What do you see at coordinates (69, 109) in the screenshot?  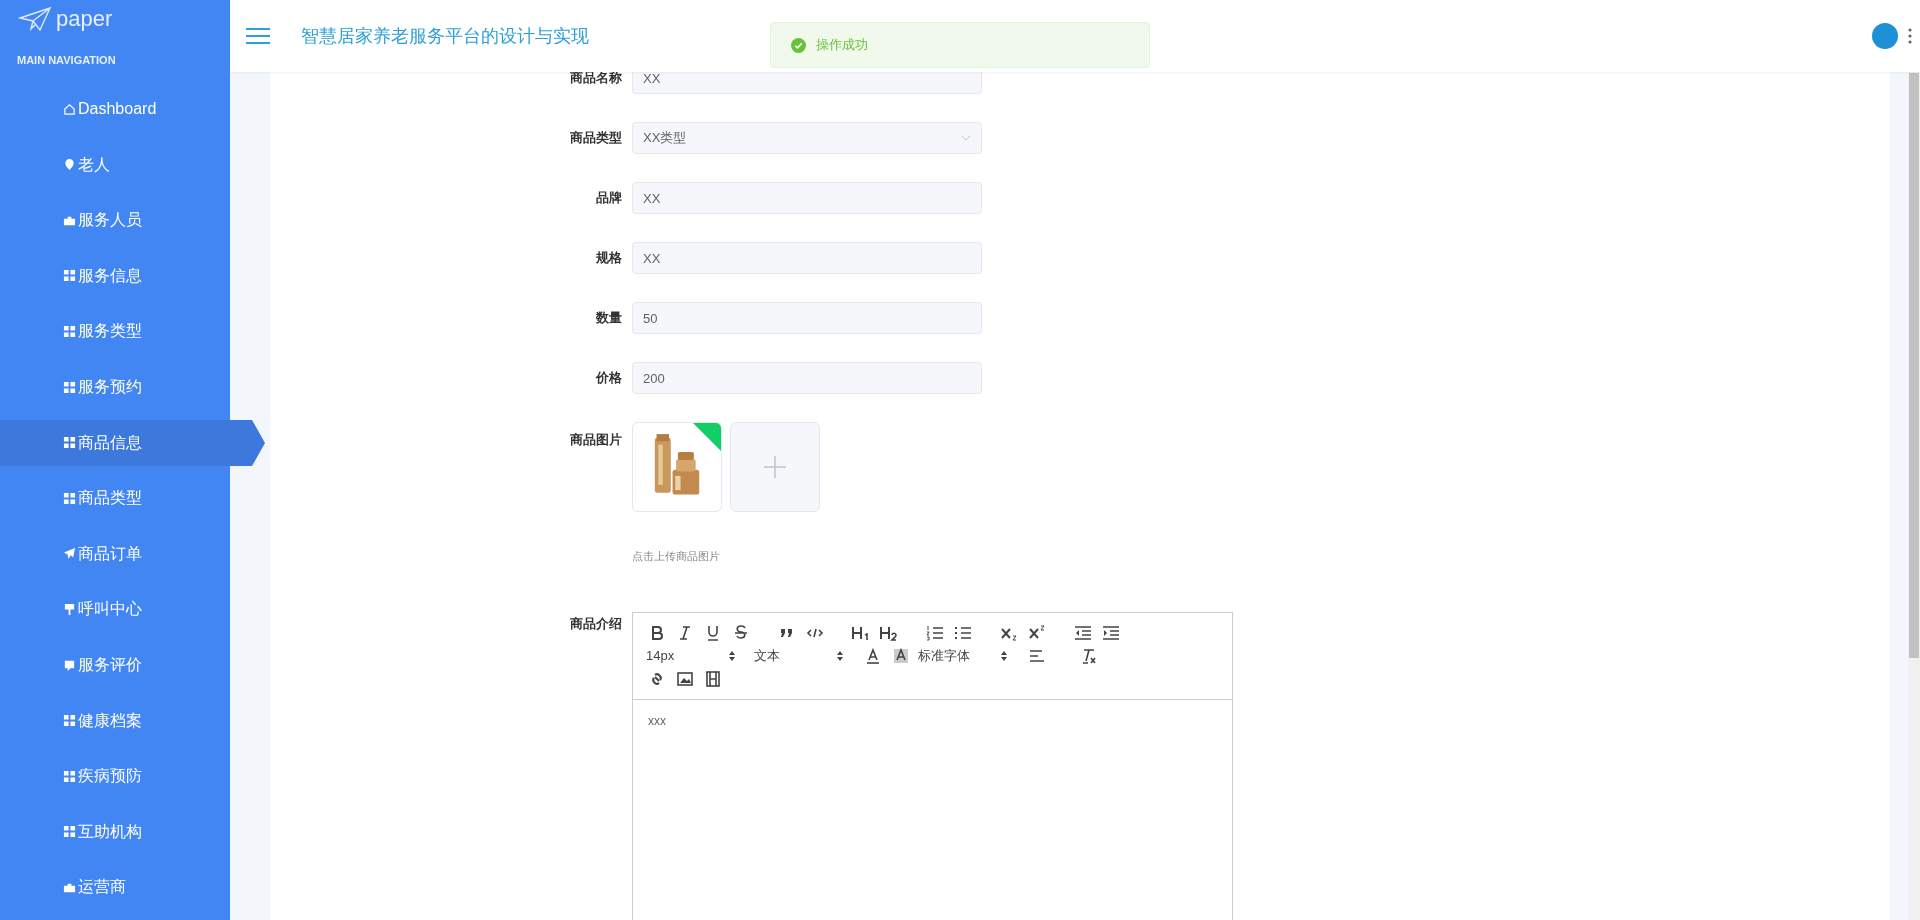 I see `home-icon` at bounding box center [69, 109].